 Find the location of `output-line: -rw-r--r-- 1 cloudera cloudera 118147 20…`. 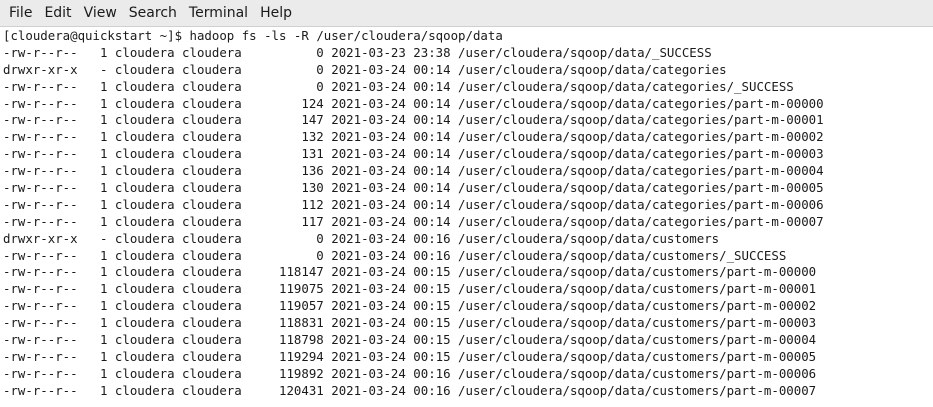

output-line: -rw-r--r-- 1 cloudera cloudera 118147 20… is located at coordinates (410, 272).